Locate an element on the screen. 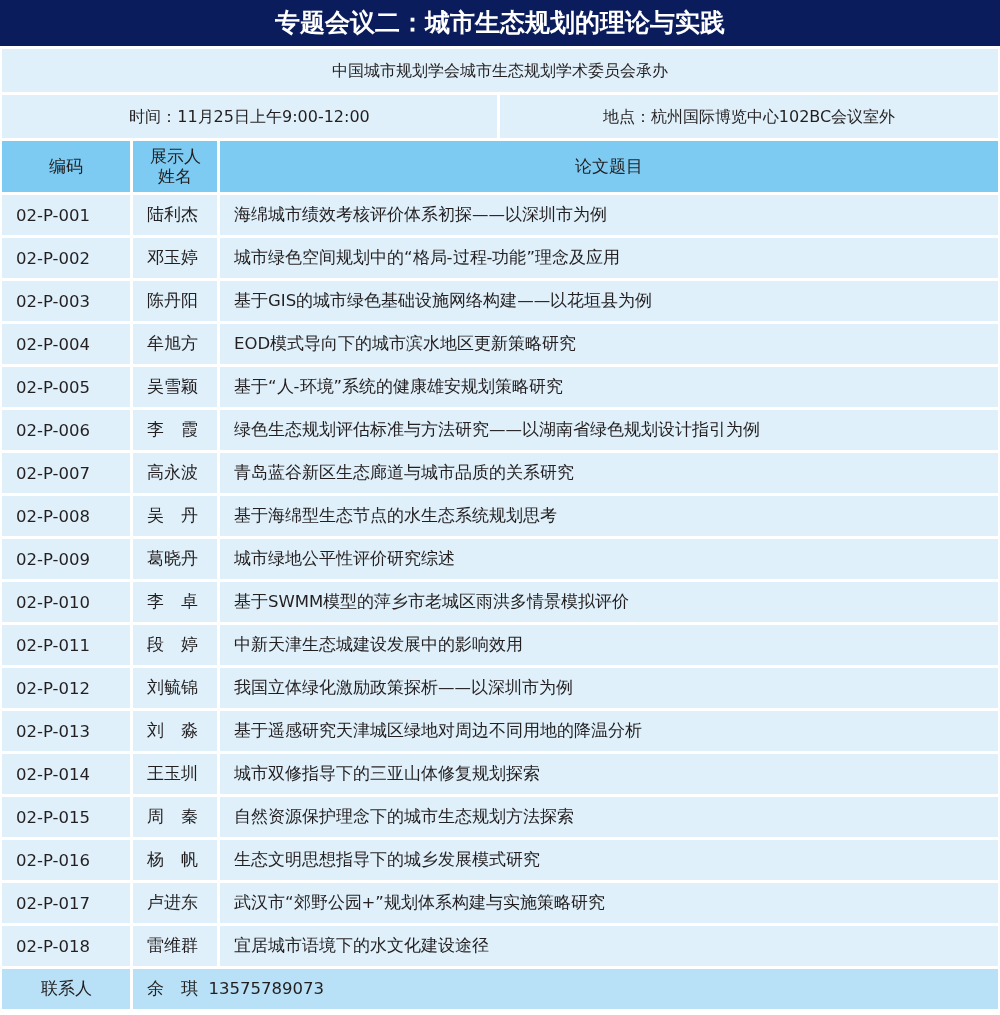 This screenshot has width=1000, height=1015. table-cell: 王玉圳 is located at coordinates (175, 774).